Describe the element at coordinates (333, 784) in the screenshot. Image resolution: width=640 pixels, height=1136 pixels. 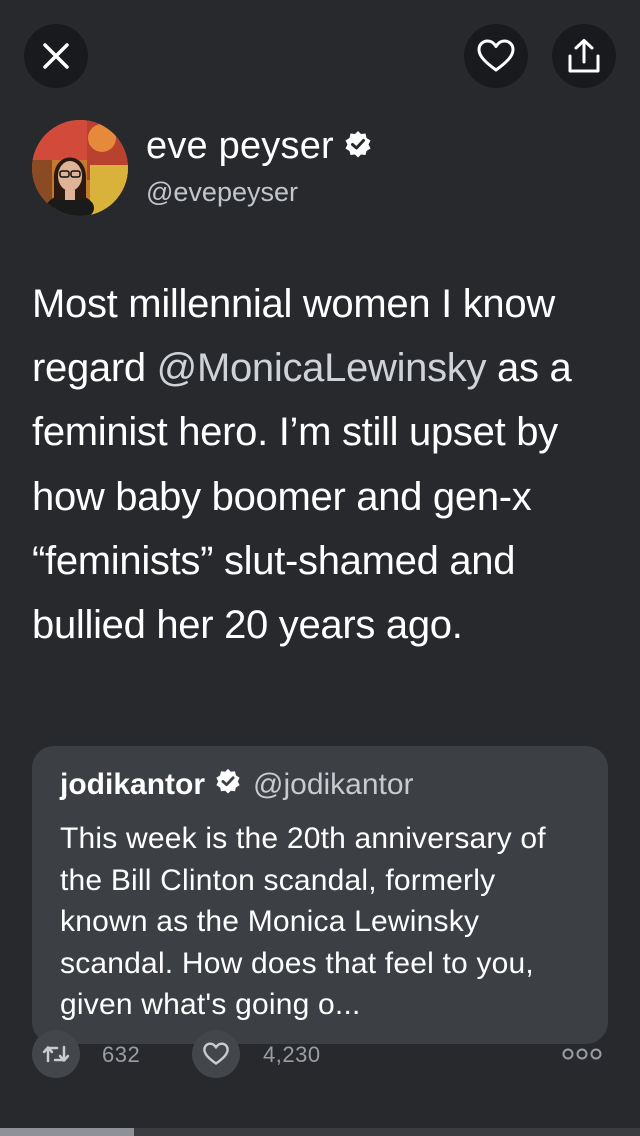
I see `quoted-author-handle: @jodikantor` at that location.